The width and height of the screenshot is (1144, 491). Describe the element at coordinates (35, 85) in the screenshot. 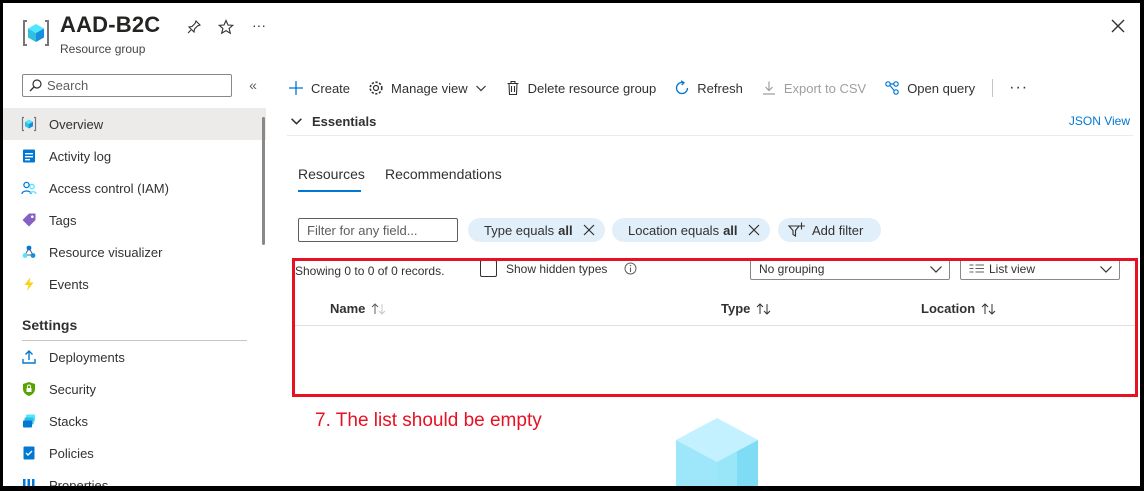

I see `search-icon` at that location.